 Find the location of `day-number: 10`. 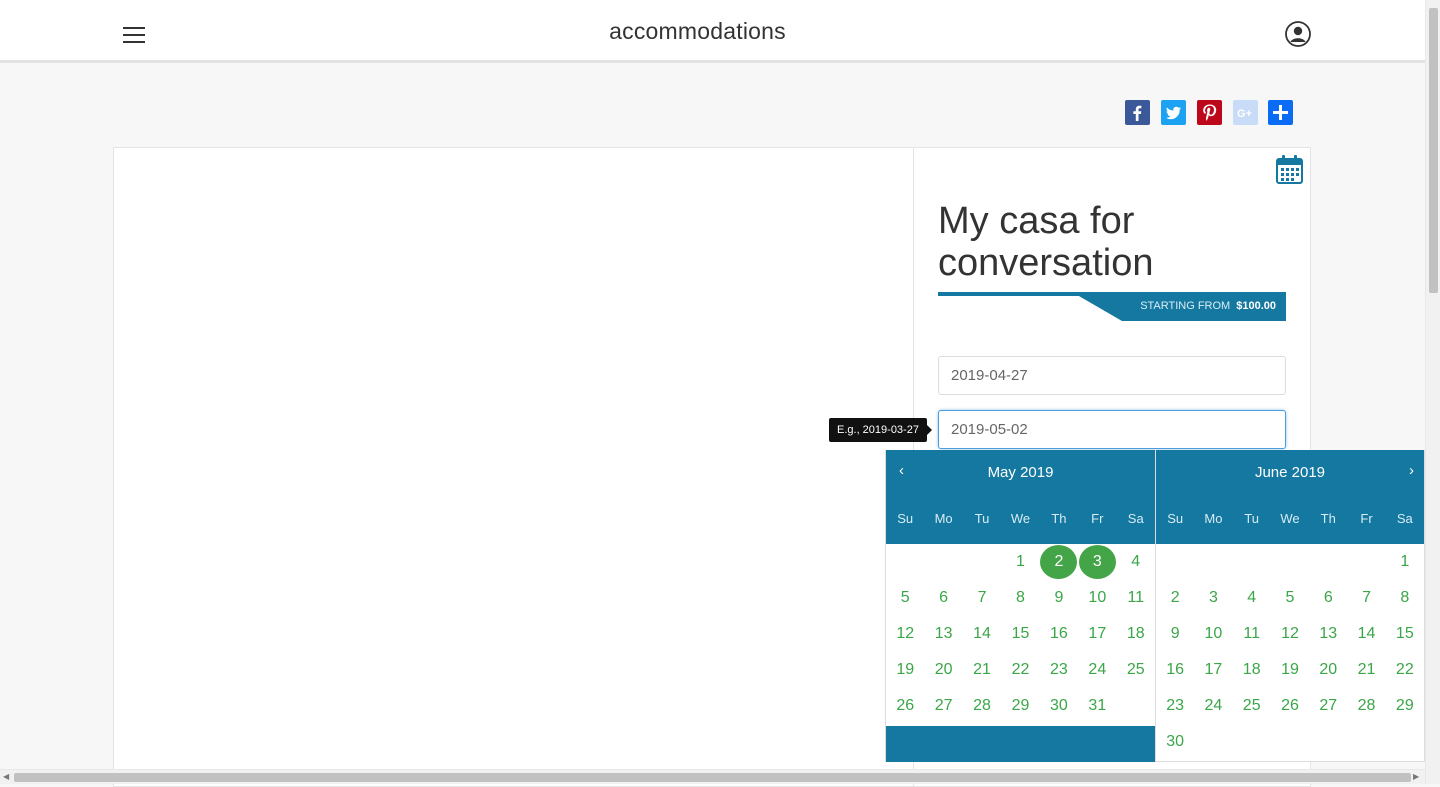

day-number: 10 is located at coordinates (1097, 597).